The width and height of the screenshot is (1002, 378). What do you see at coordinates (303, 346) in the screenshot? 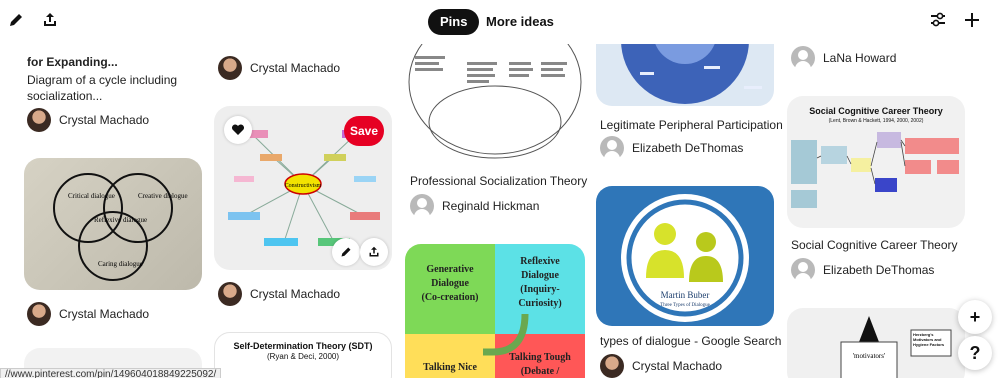
I see `sdt-title: Self-Determination Theory (SDT)` at bounding box center [303, 346].